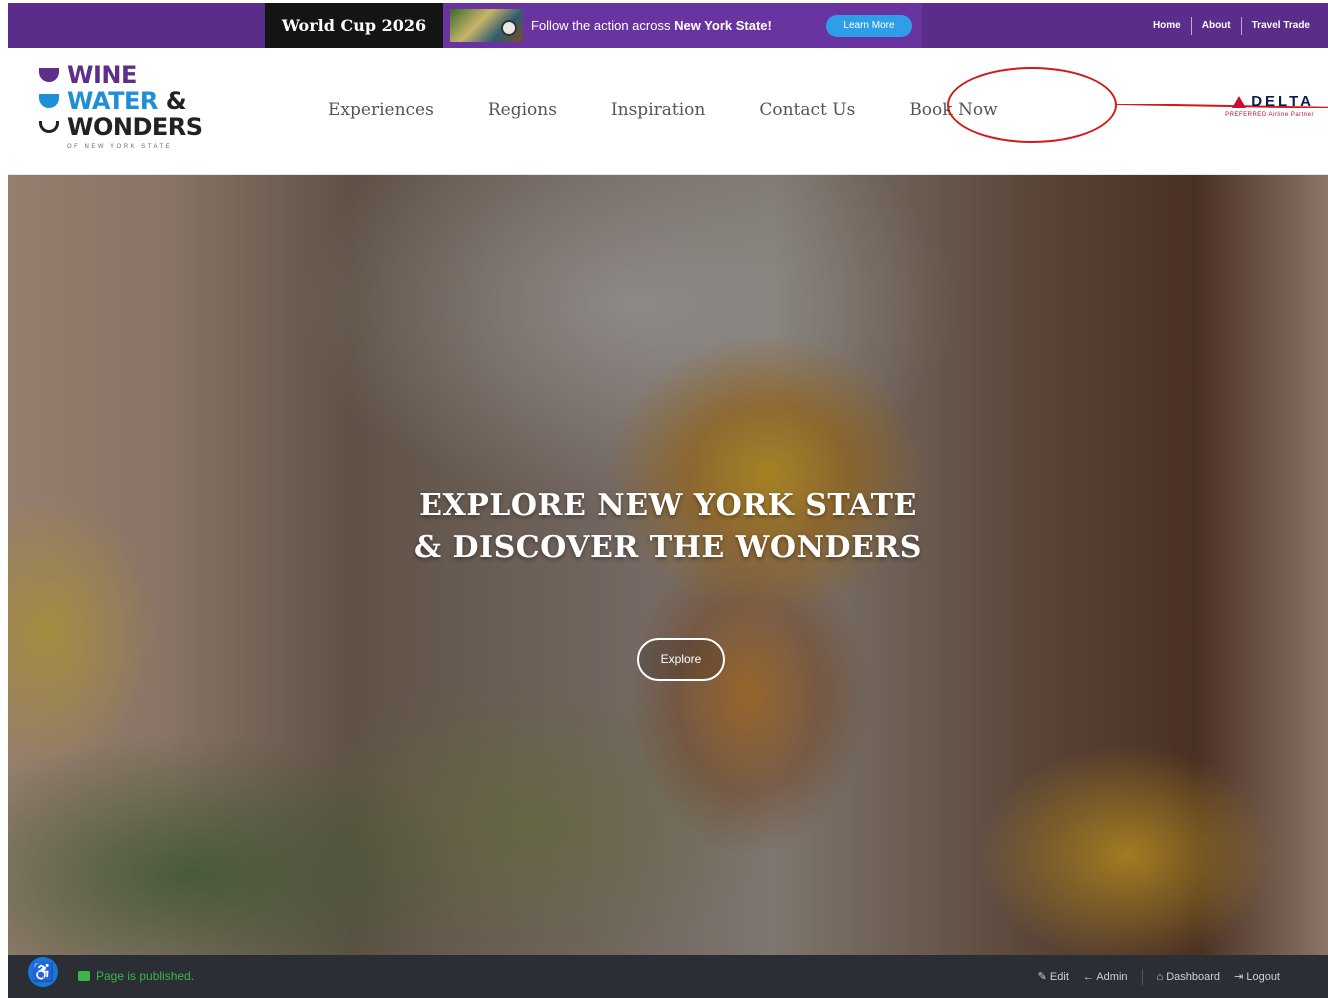 The image size is (1328, 998). I want to click on promo-text-bold: New York State!, so click(723, 25).